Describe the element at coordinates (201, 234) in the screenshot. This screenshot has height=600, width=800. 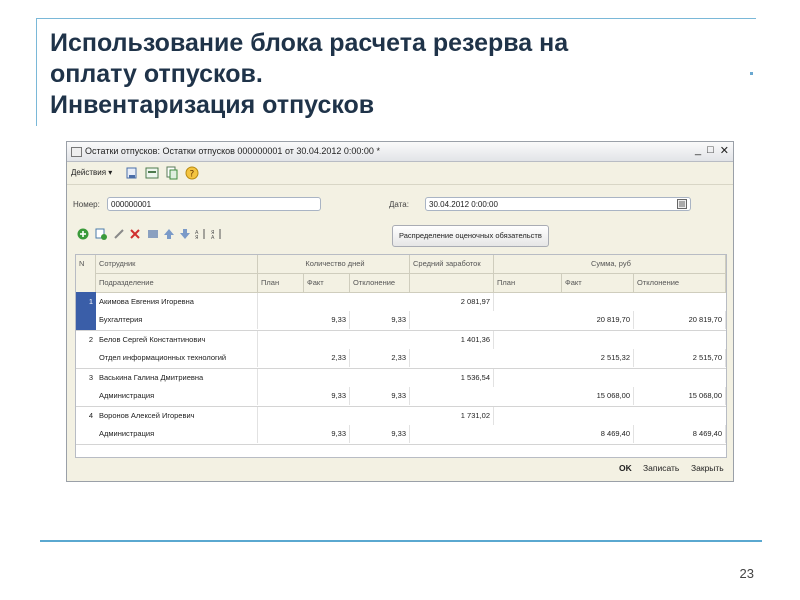
I see `sort-asc-icon: АЯ` at that location.